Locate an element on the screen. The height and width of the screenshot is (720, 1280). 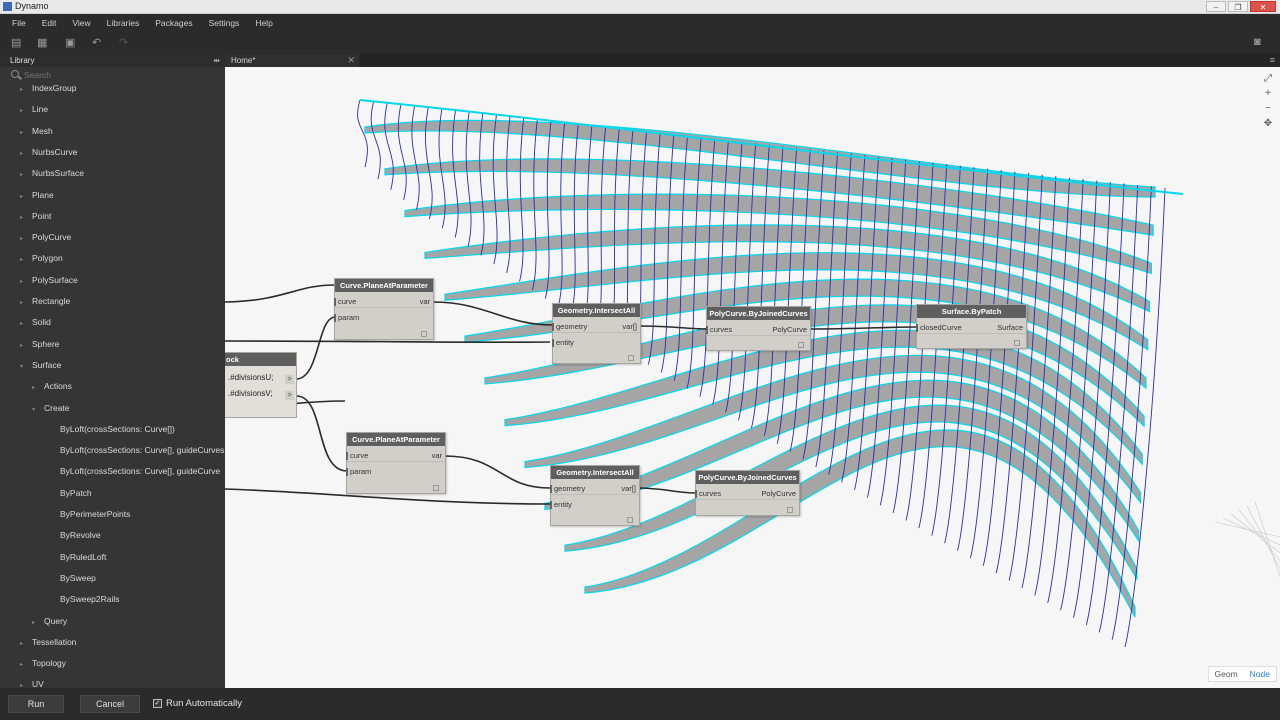
run-button: Run is located at coordinates (36, 704).